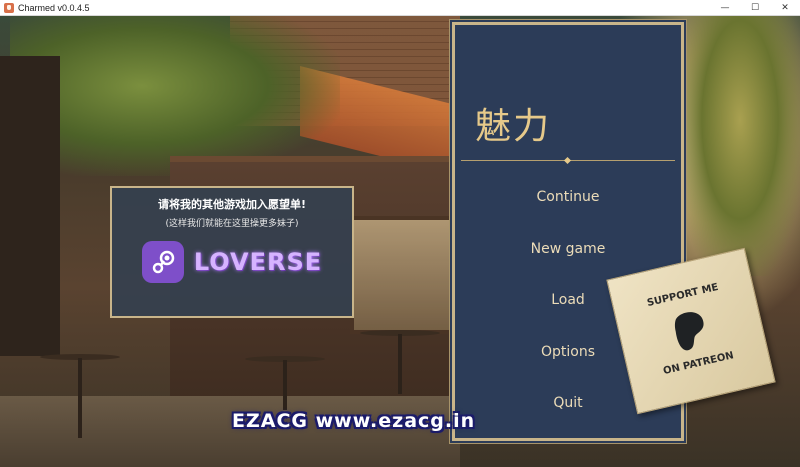  I want to click on loverse-brand-logo: LOVERSE, so click(258, 262).